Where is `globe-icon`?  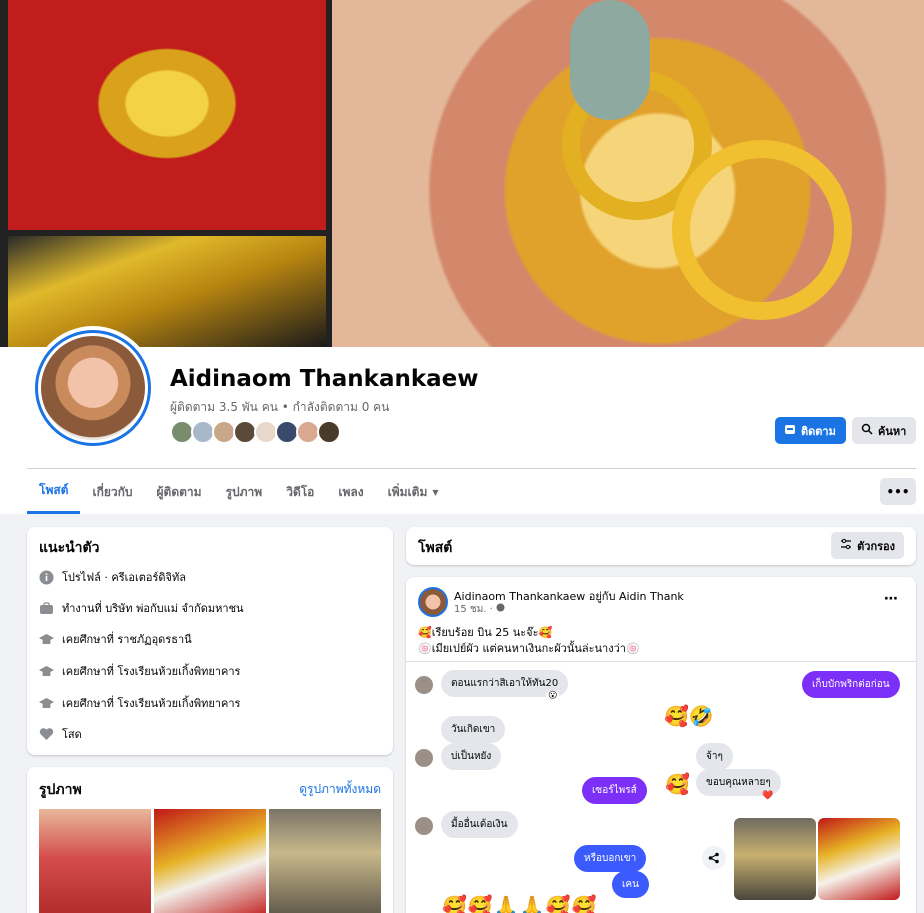
globe-icon is located at coordinates (500, 609).